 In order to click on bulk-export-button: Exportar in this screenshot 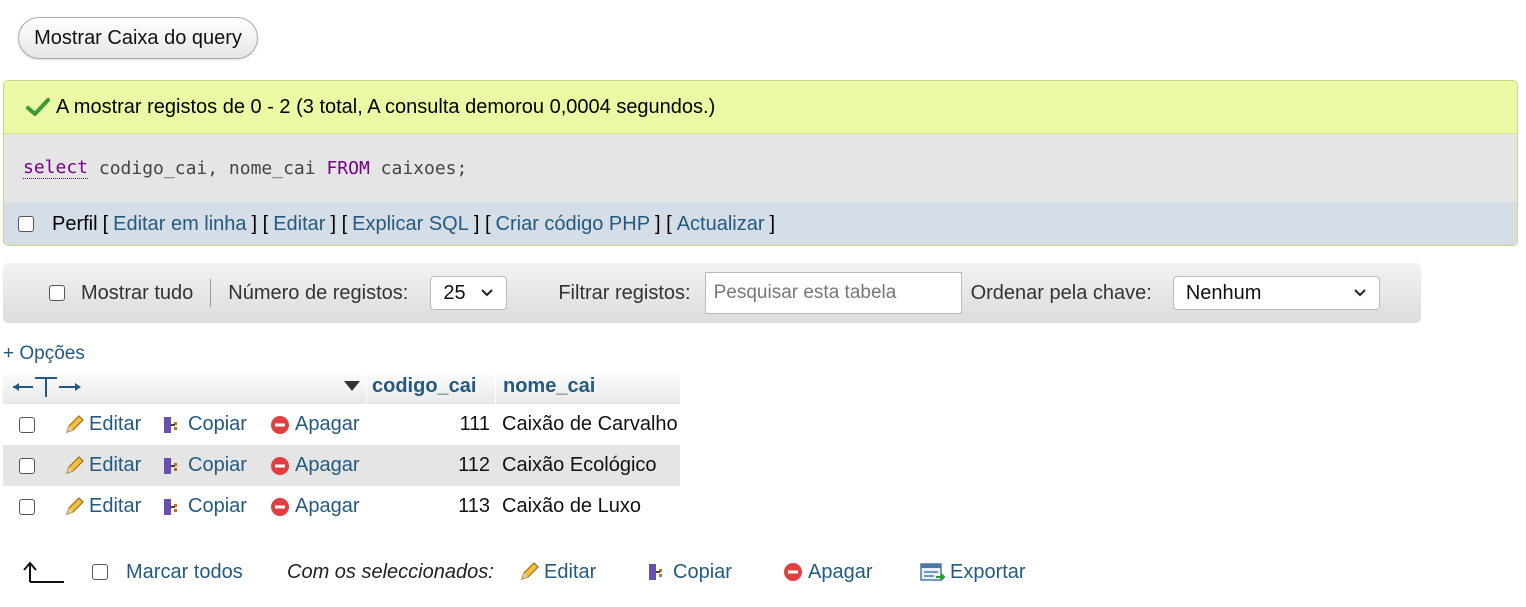, I will do `click(973, 572)`.